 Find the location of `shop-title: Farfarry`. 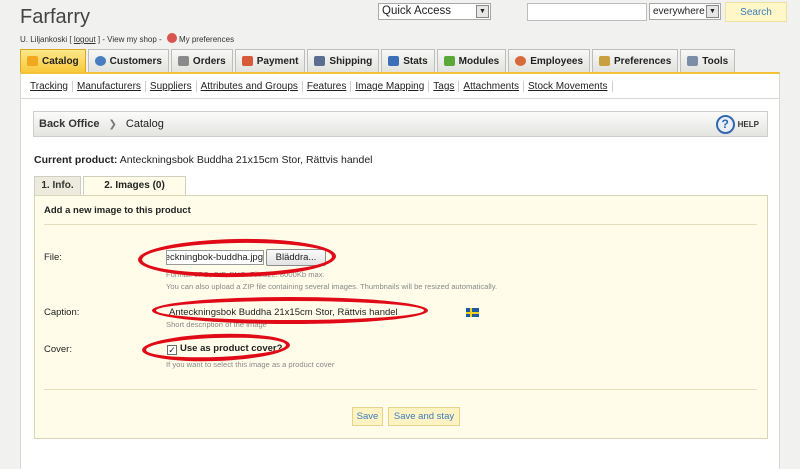

shop-title: Farfarry is located at coordinates (55, 17).